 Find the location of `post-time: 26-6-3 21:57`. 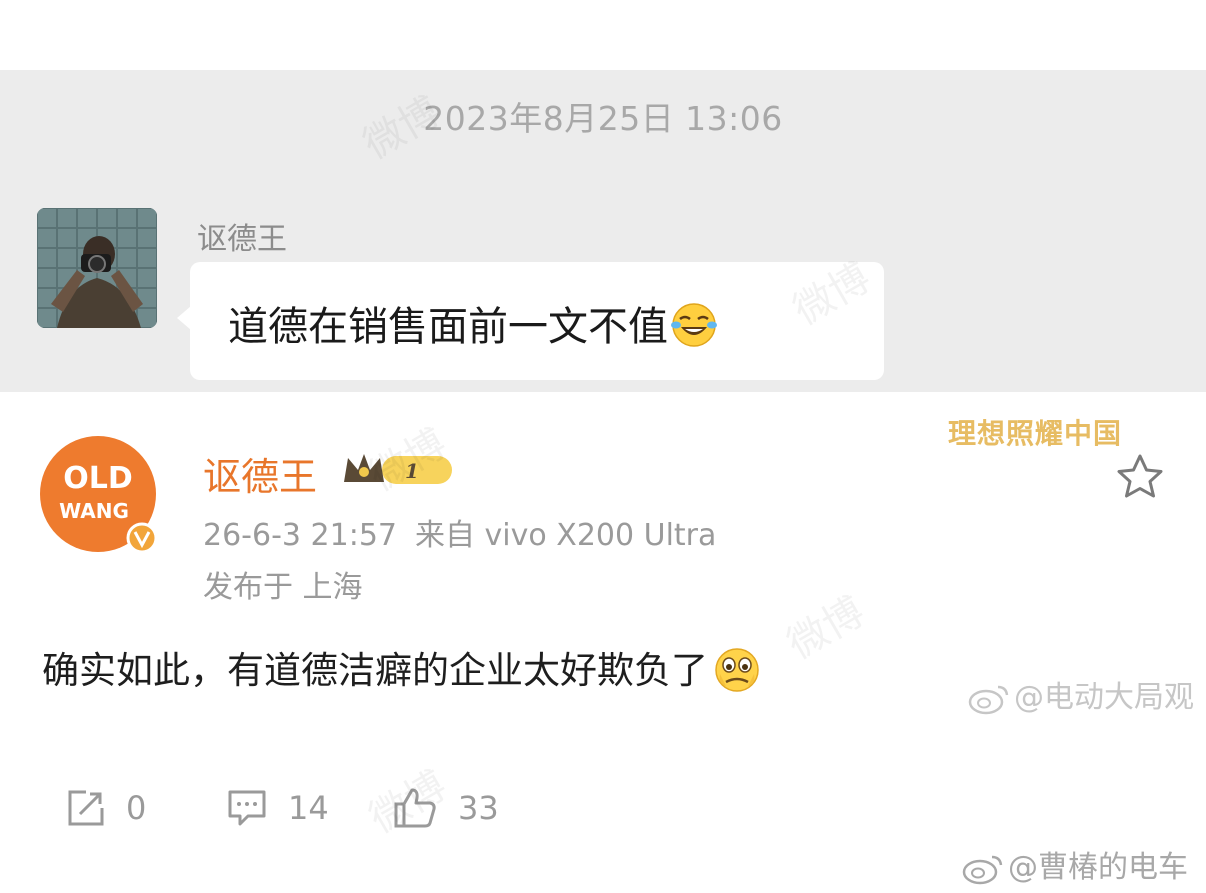

post-time: 26-6-3 21:57 is located at coordinates (300, 535).